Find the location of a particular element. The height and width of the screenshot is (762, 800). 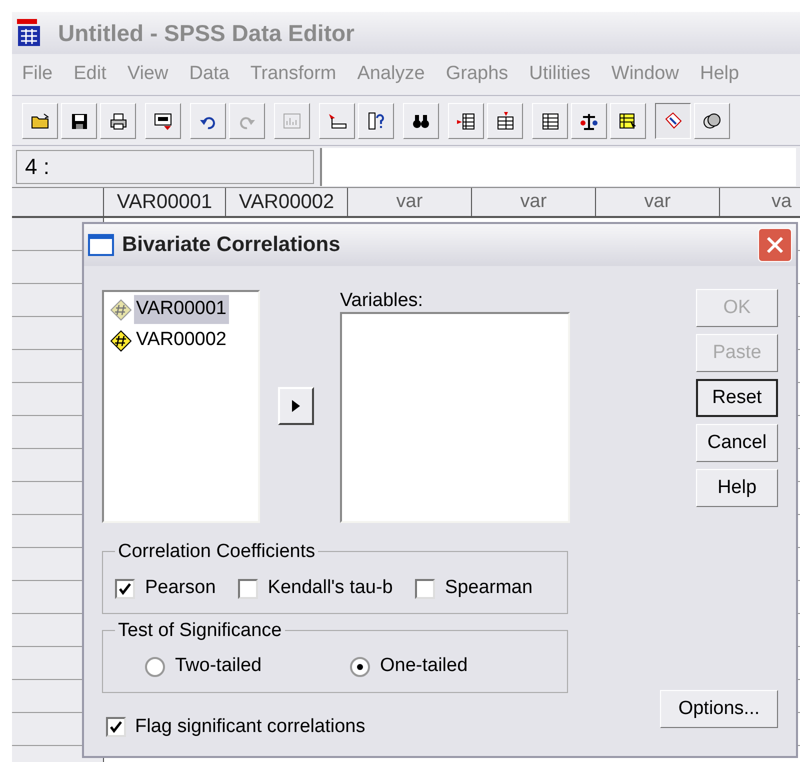

menu-item: Data is located at coordinates (209, 74).